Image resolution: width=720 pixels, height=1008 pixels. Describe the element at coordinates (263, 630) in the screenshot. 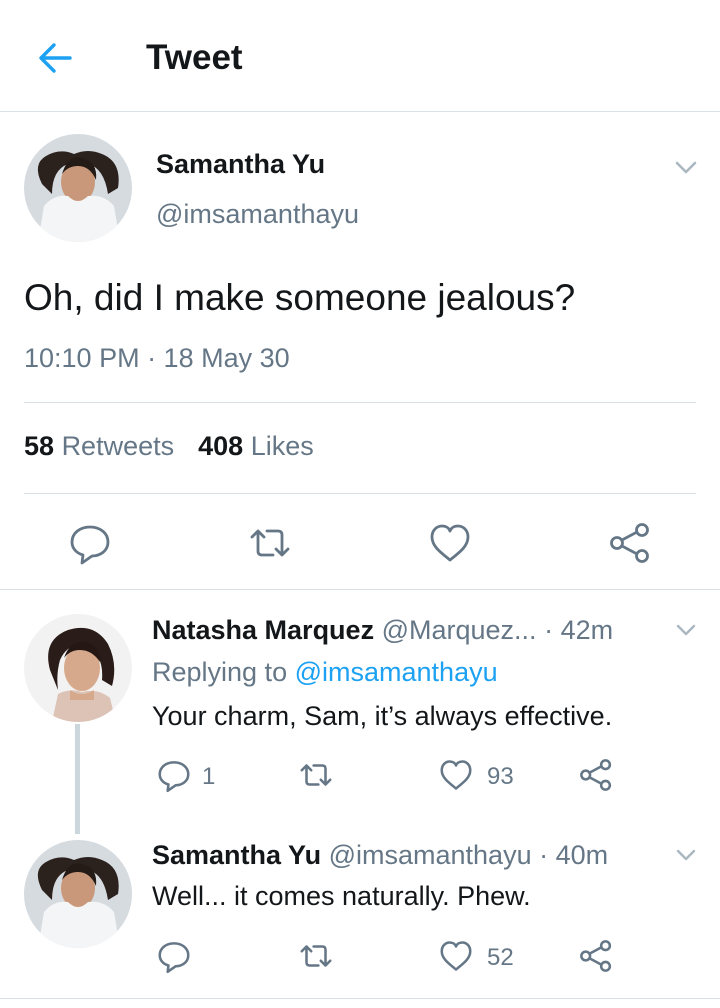

I see `reply-author-name: Natasha Marquez` at that location.